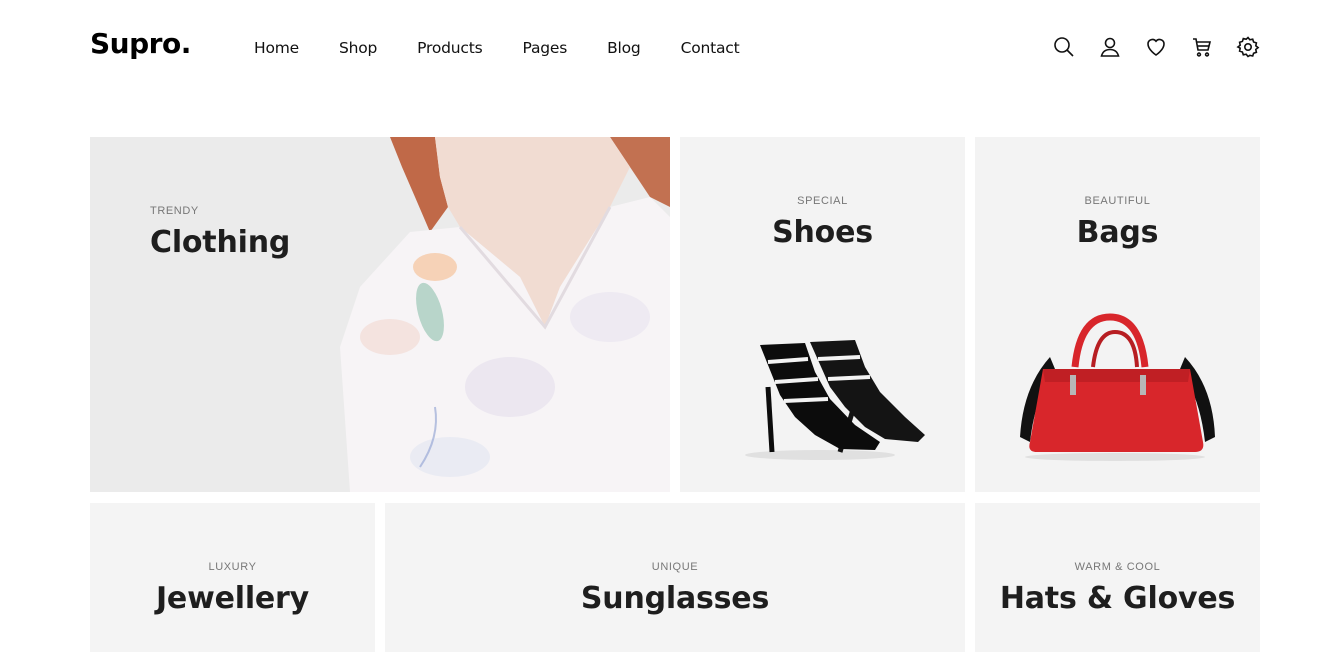  I want to click on nav-blog: Blog, so click(624, 48).